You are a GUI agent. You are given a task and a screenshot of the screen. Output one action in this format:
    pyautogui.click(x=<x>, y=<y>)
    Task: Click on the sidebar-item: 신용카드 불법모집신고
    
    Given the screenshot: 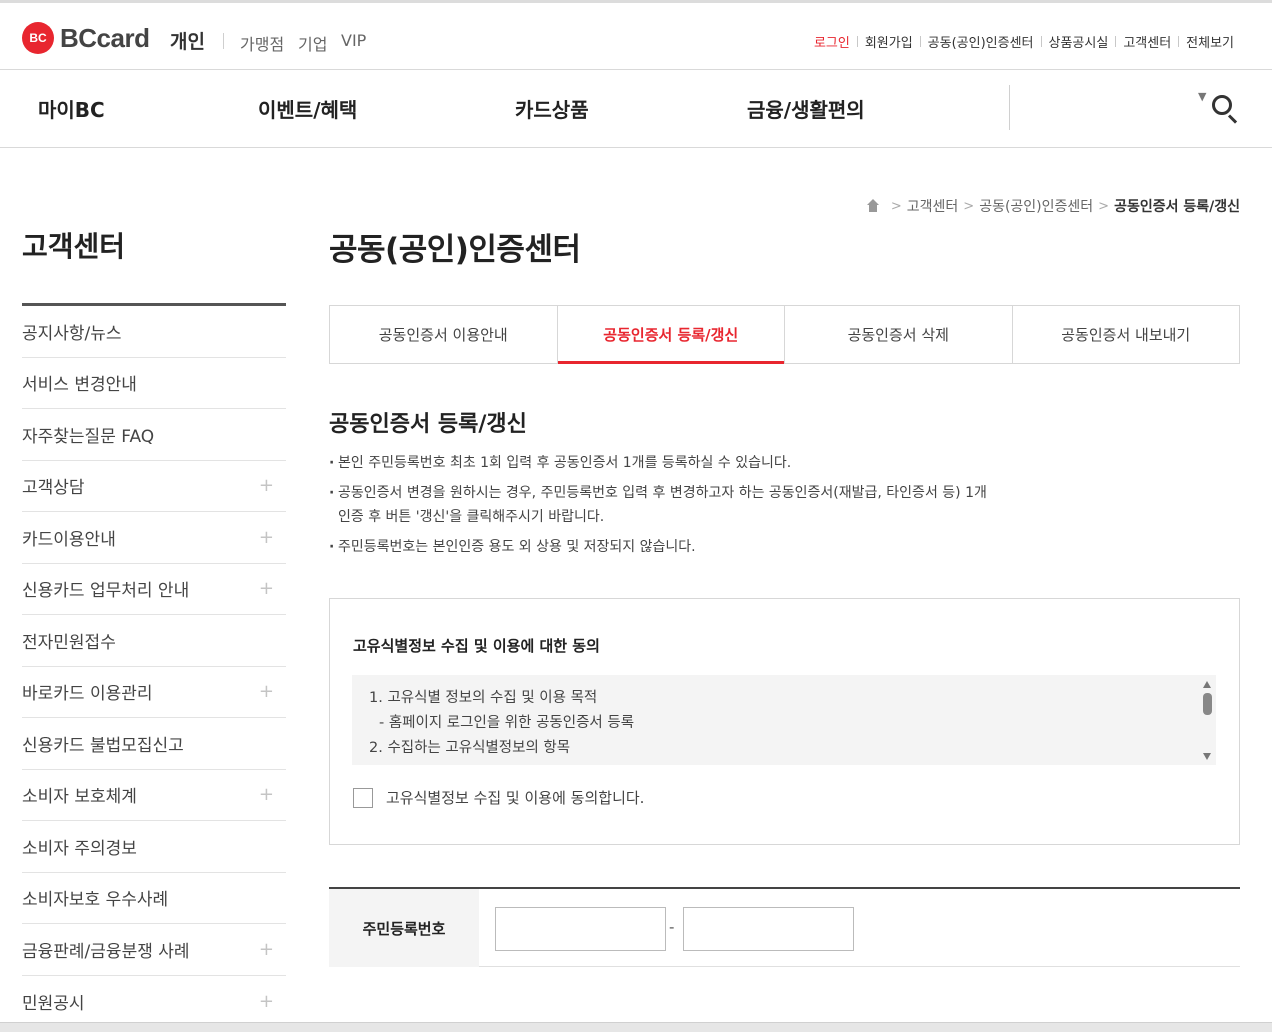 What is the action you would take?
    pyautogui.click(x=154, y=744)
    